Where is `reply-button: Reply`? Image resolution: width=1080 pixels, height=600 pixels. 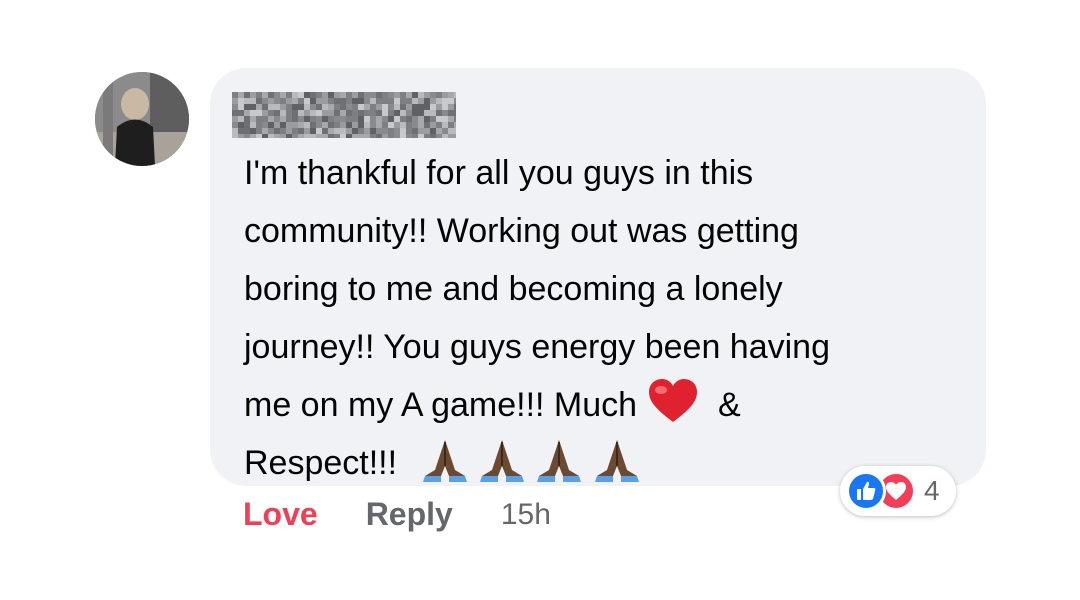
reply-button: Reply is located at coordinates (409, 514).